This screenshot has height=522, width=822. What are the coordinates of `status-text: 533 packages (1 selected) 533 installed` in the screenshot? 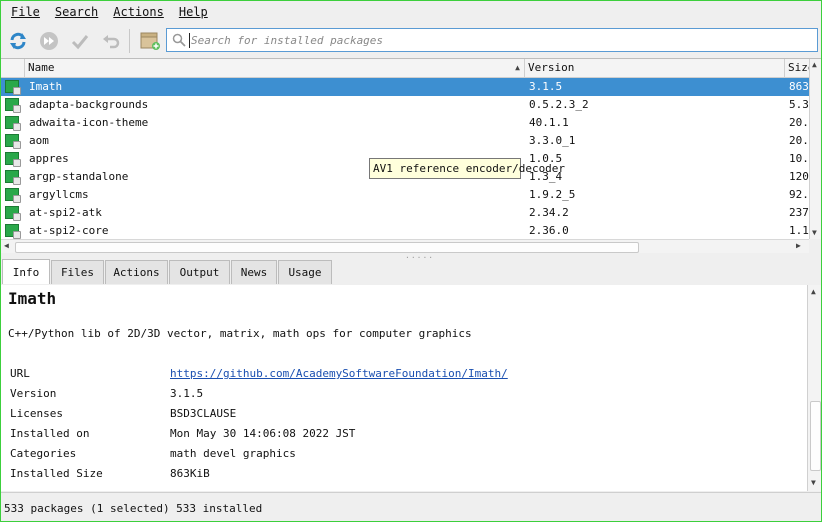 It's located at (133, 508).